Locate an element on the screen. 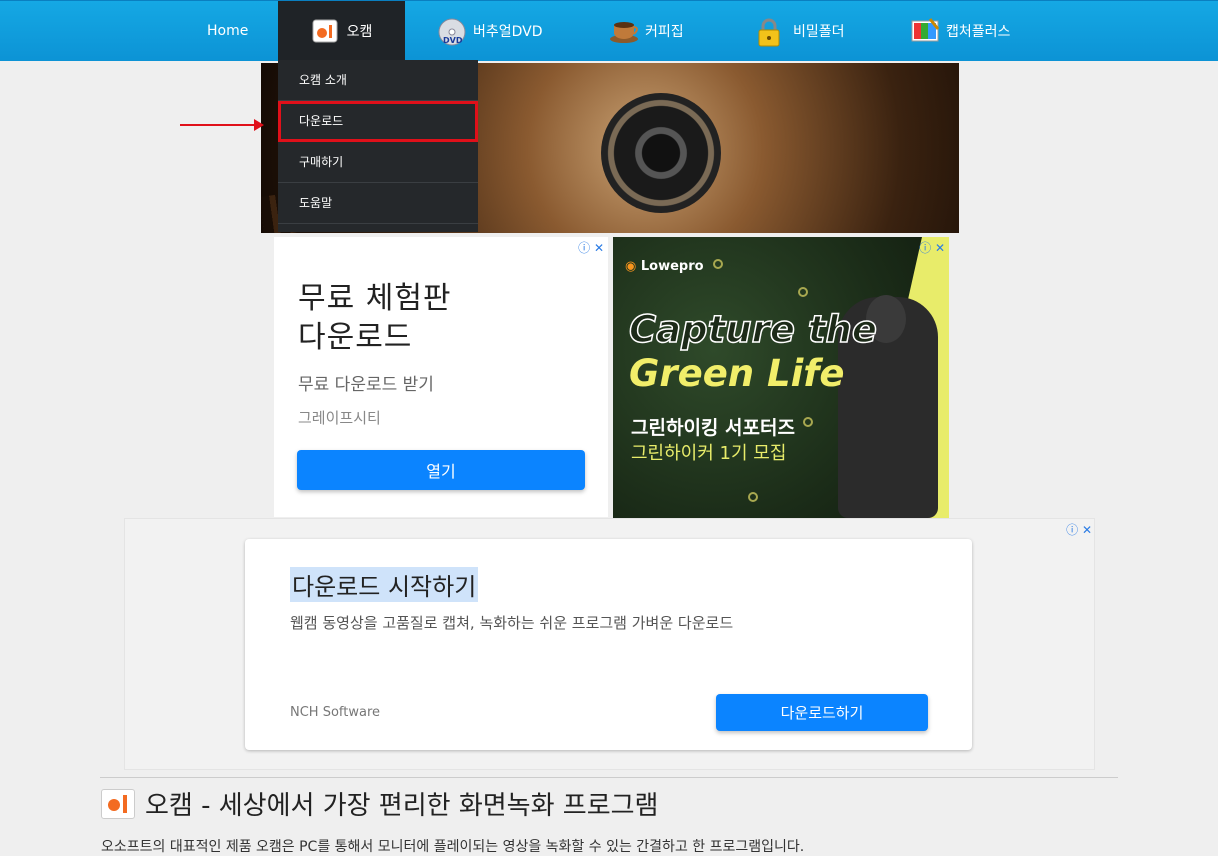  page-title-text: 오캠 - 세상에서 가장 편리한 화면녹화 프로그램 is located at coordinates (402, 806).